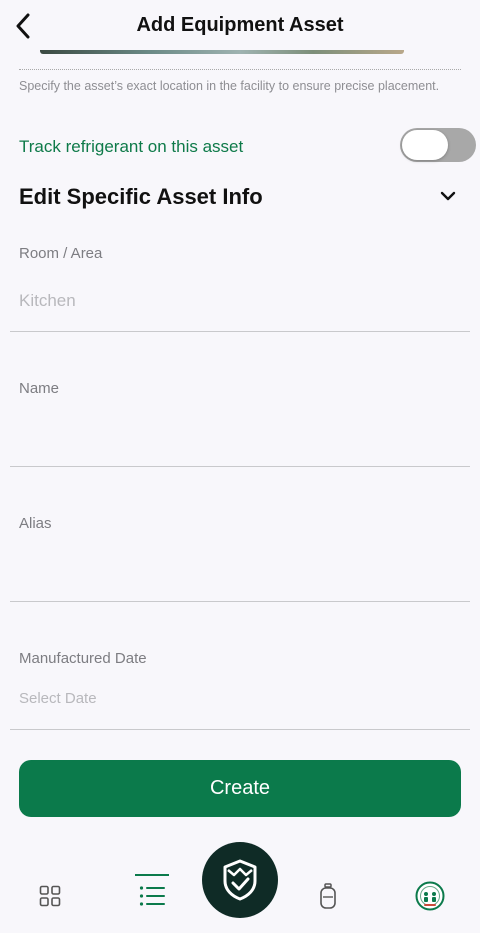 Image resolution: width=480 pixels, height=933 pixels. I want to click on bottom-tab-bar, so click(240, 887).